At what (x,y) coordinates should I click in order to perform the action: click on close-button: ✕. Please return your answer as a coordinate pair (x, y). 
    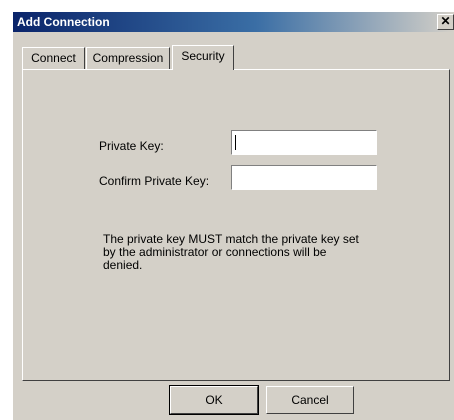
    Looking at the image, I should click on (445, 22).